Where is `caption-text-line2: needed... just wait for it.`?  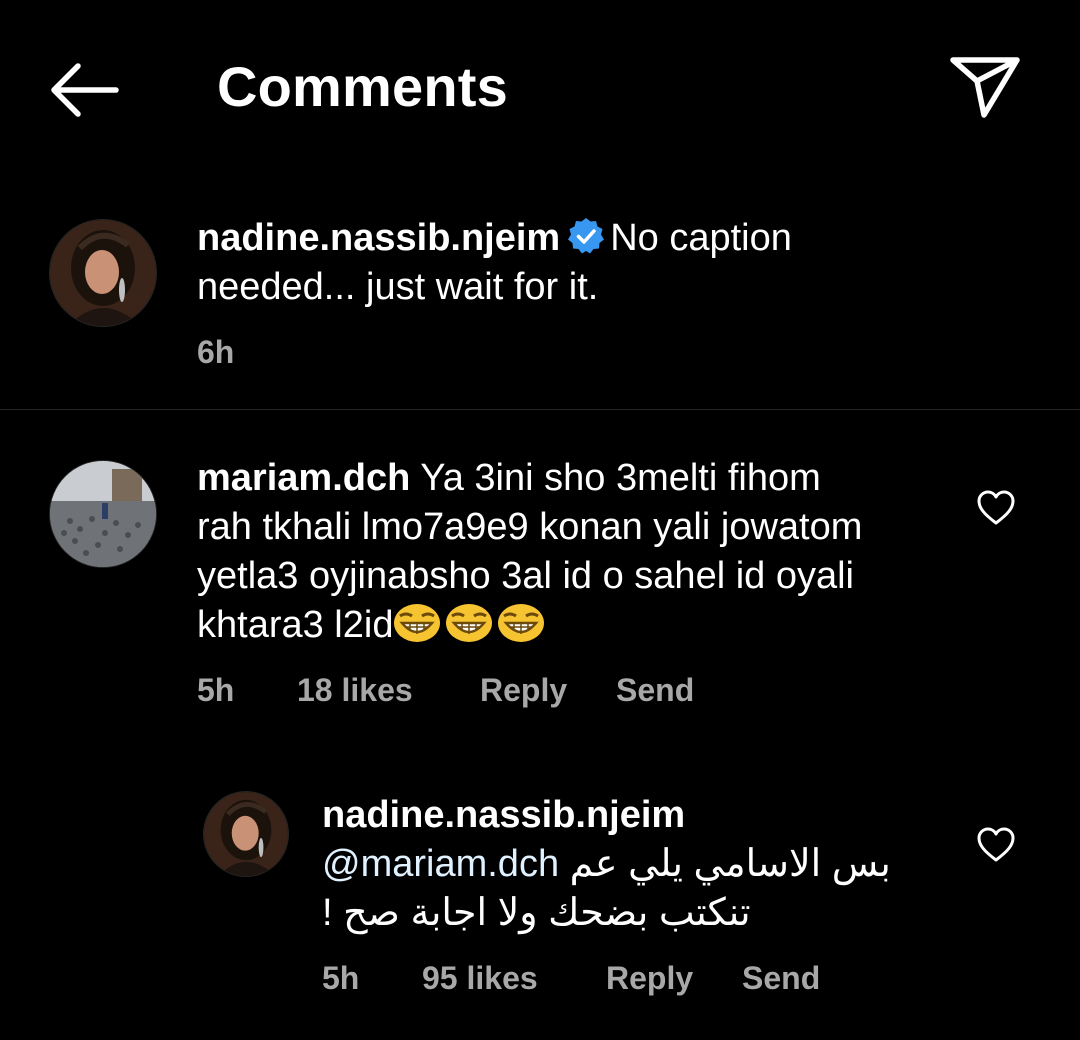 caption-text-line2: needed... just wait for it. is located at coordinates (398, 287).